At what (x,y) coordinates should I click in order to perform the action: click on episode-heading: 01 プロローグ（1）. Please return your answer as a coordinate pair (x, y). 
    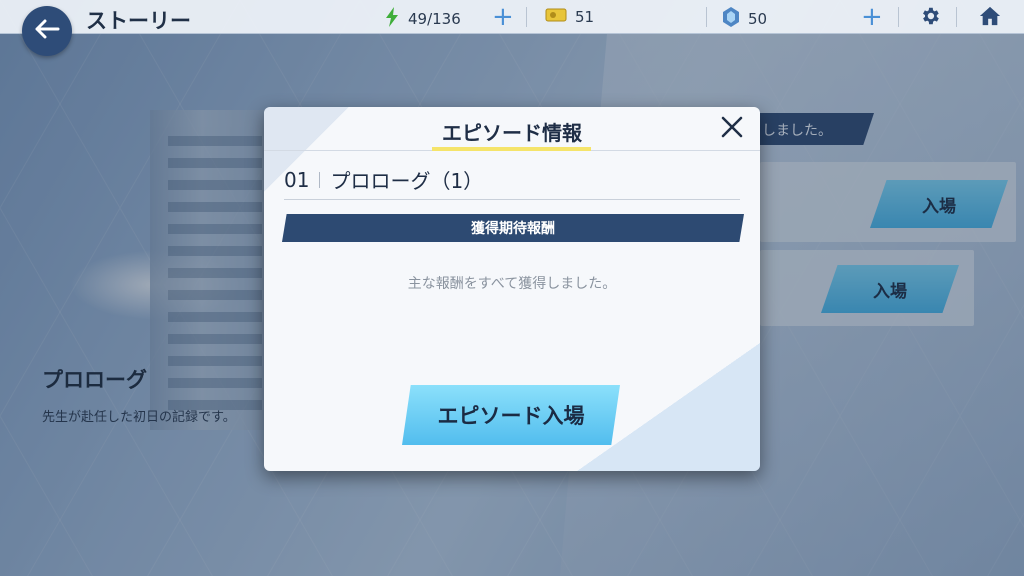
    Looking at the image, I should click on (383, 179).